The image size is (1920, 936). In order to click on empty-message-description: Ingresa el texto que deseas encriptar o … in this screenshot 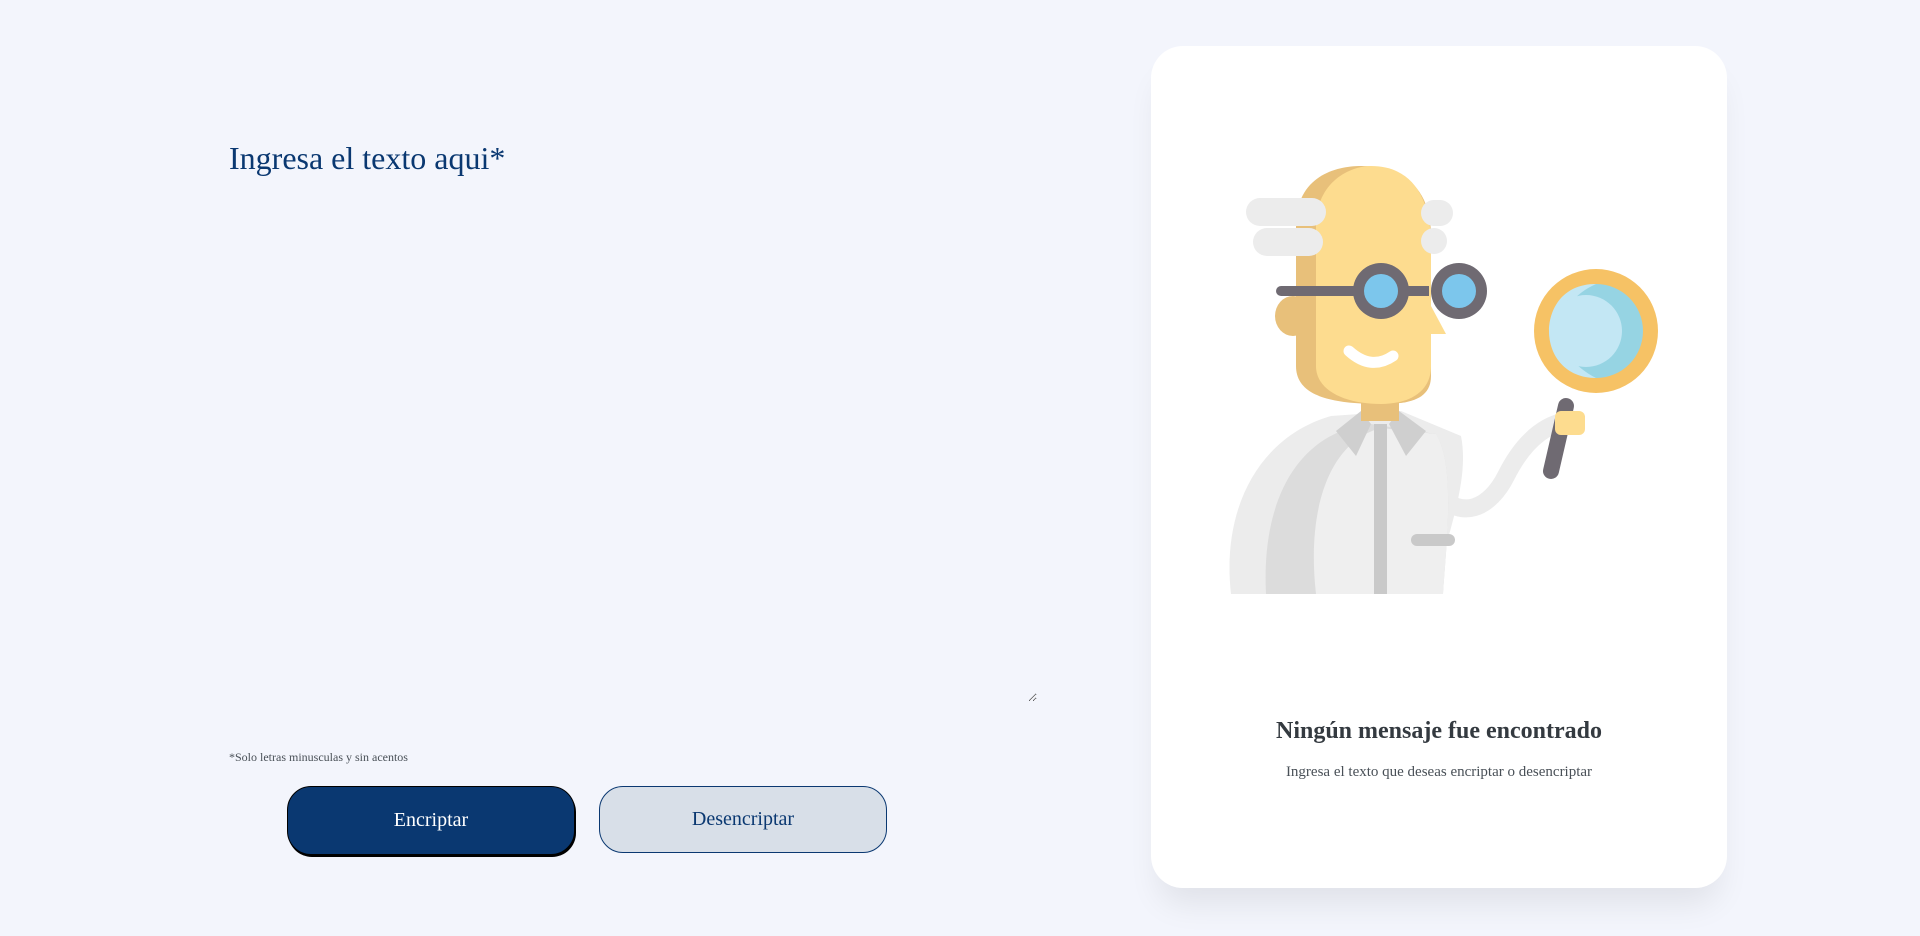, I will do `click(1439, 772)`.